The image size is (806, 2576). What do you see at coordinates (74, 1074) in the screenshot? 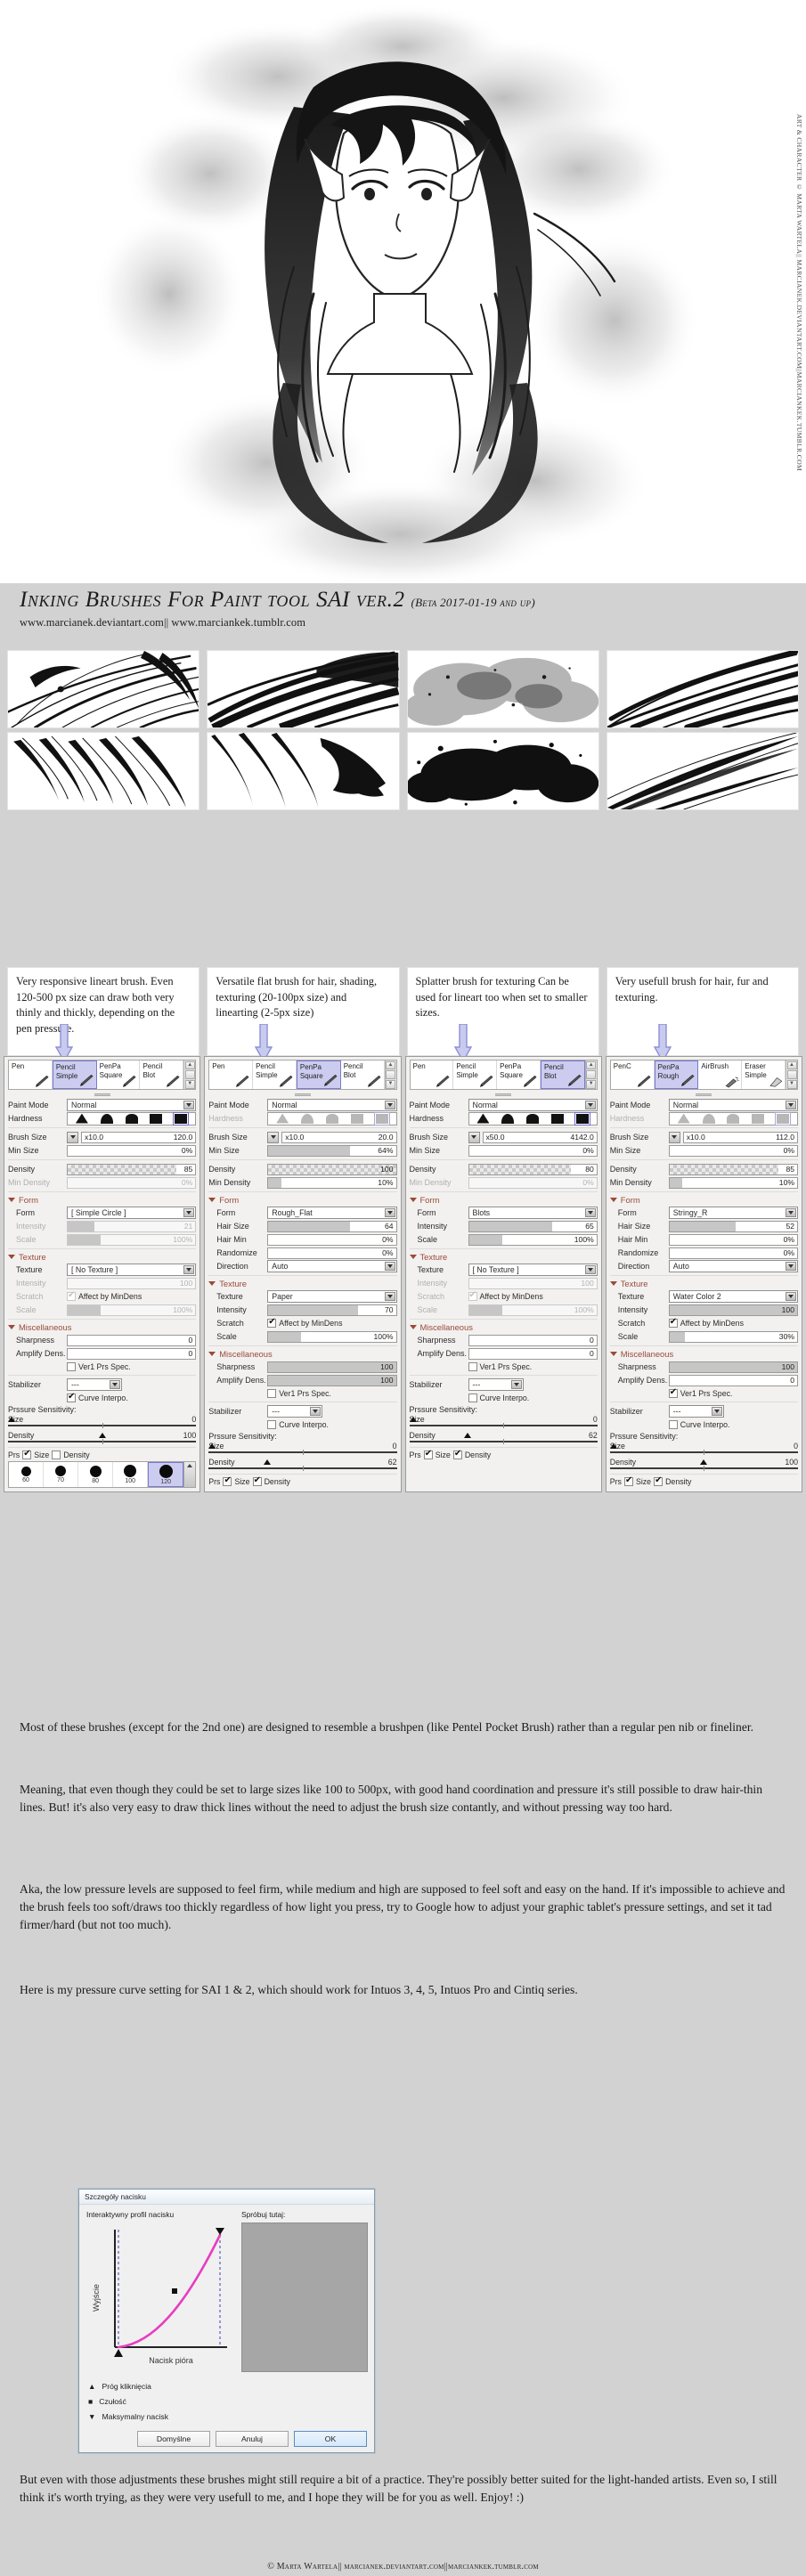
I see `brush-tab-pencil-simple: Pencil Simple` at bounding box center [74, 1074].